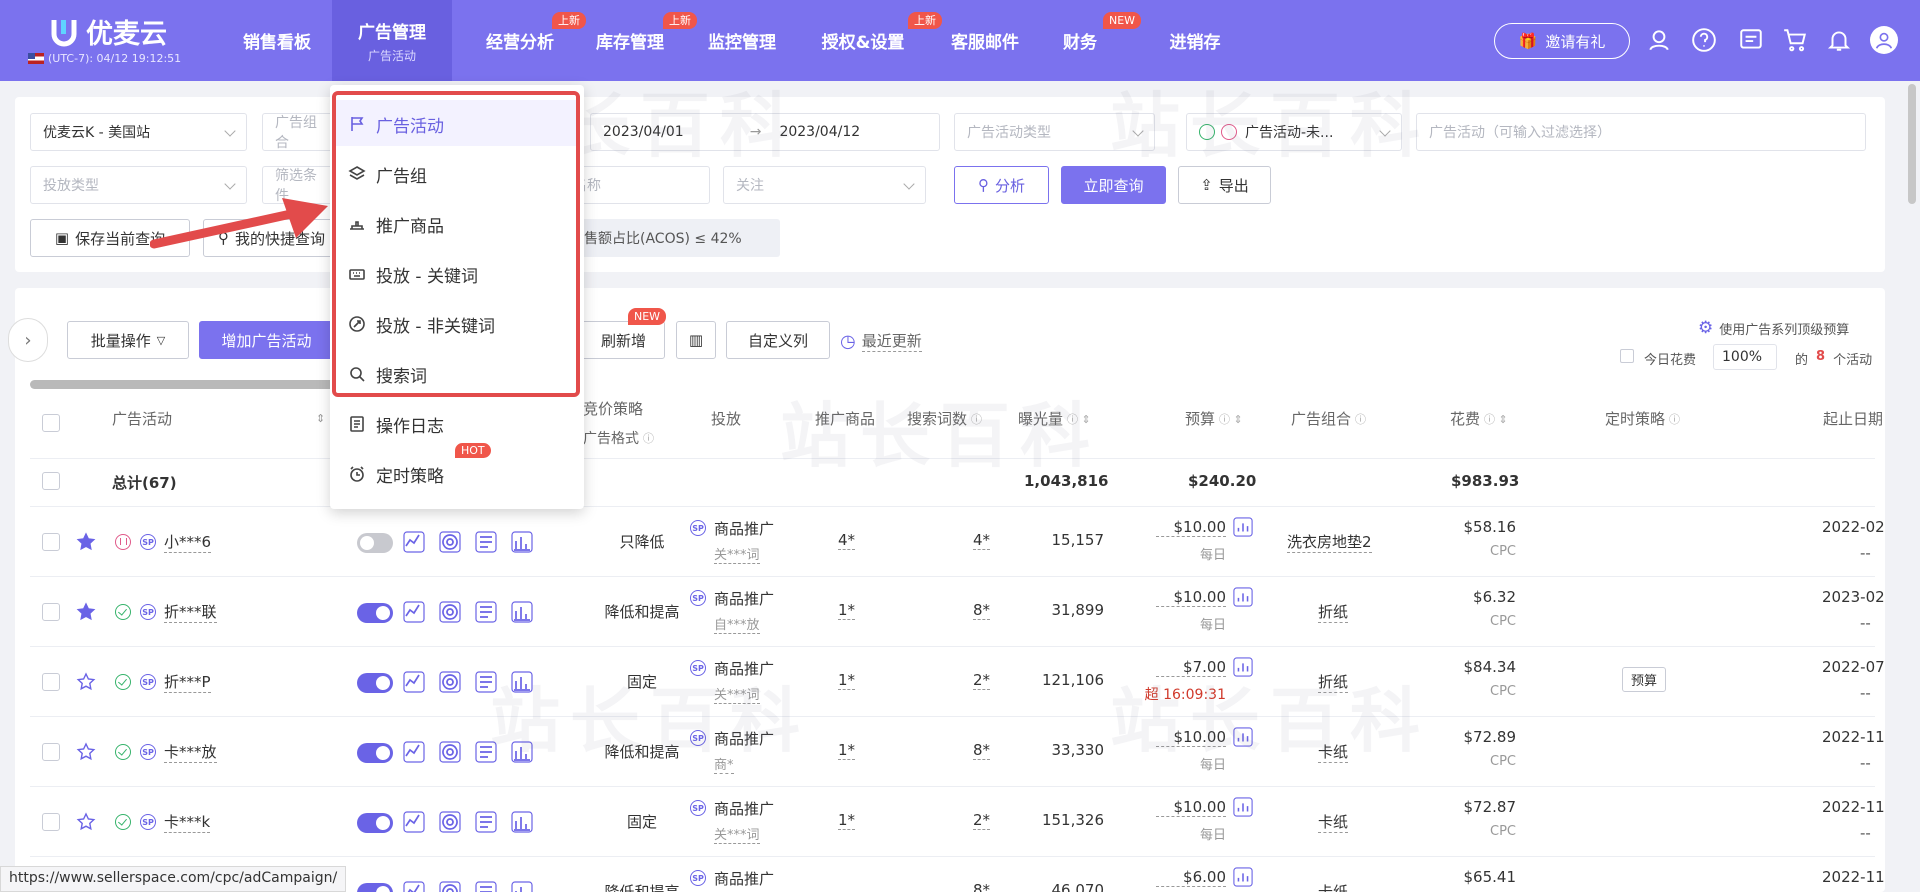  What do you see at coordinates (847, 540) in the screenshot?
I see `products-count: 4*` at bounding box center [847, 540].